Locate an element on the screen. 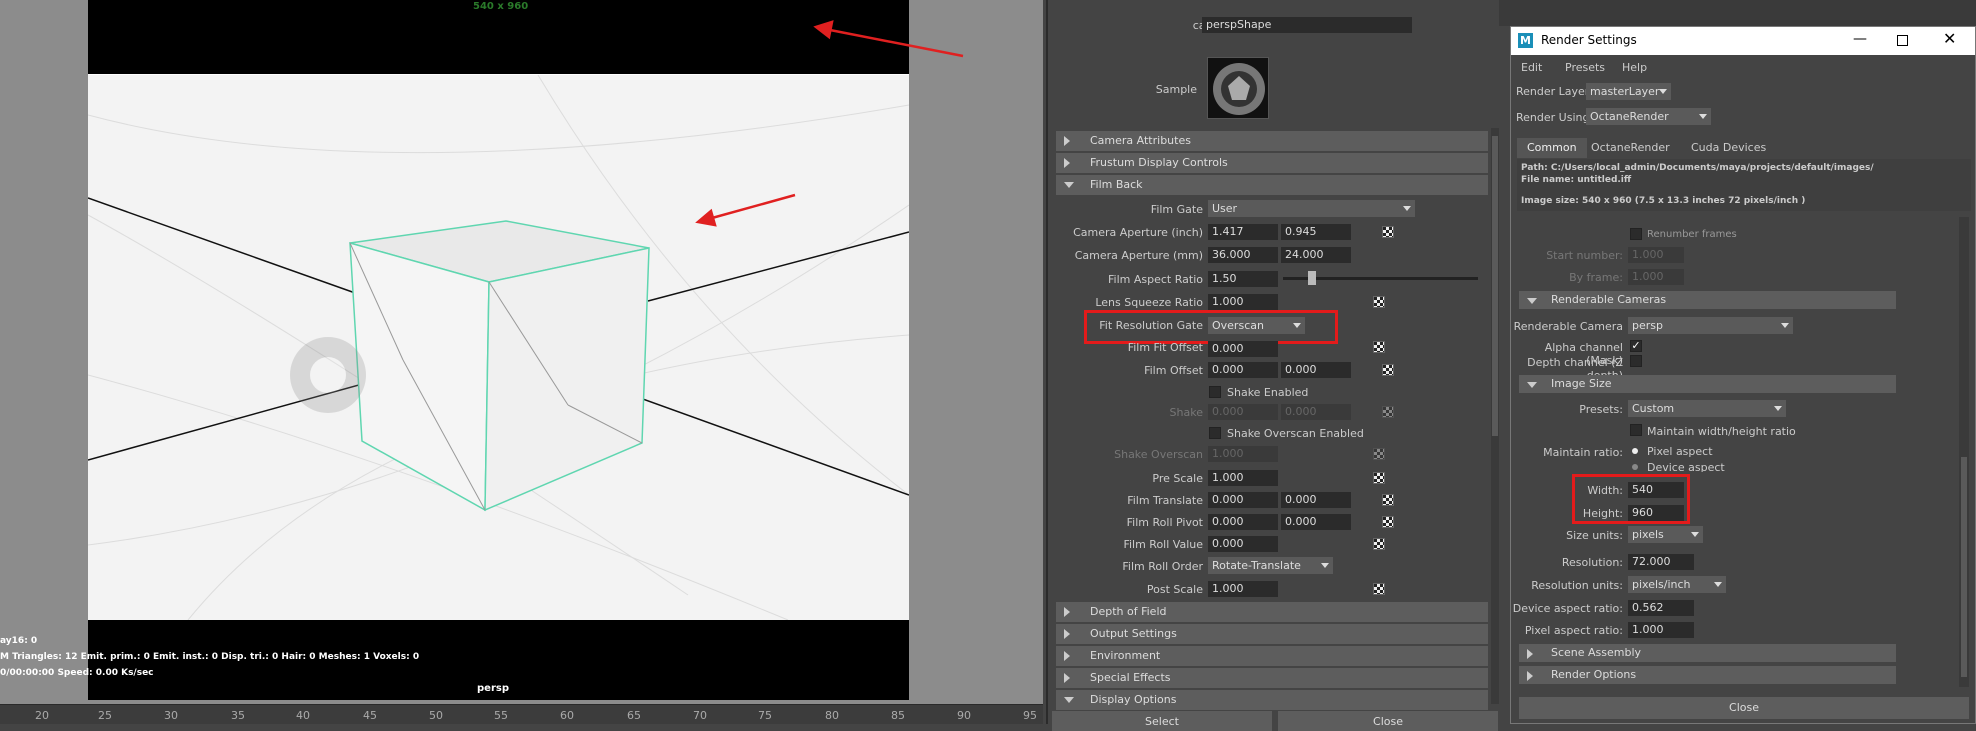  render-layer-dropdown: masterLayer is located at coordinates (1628, 91).